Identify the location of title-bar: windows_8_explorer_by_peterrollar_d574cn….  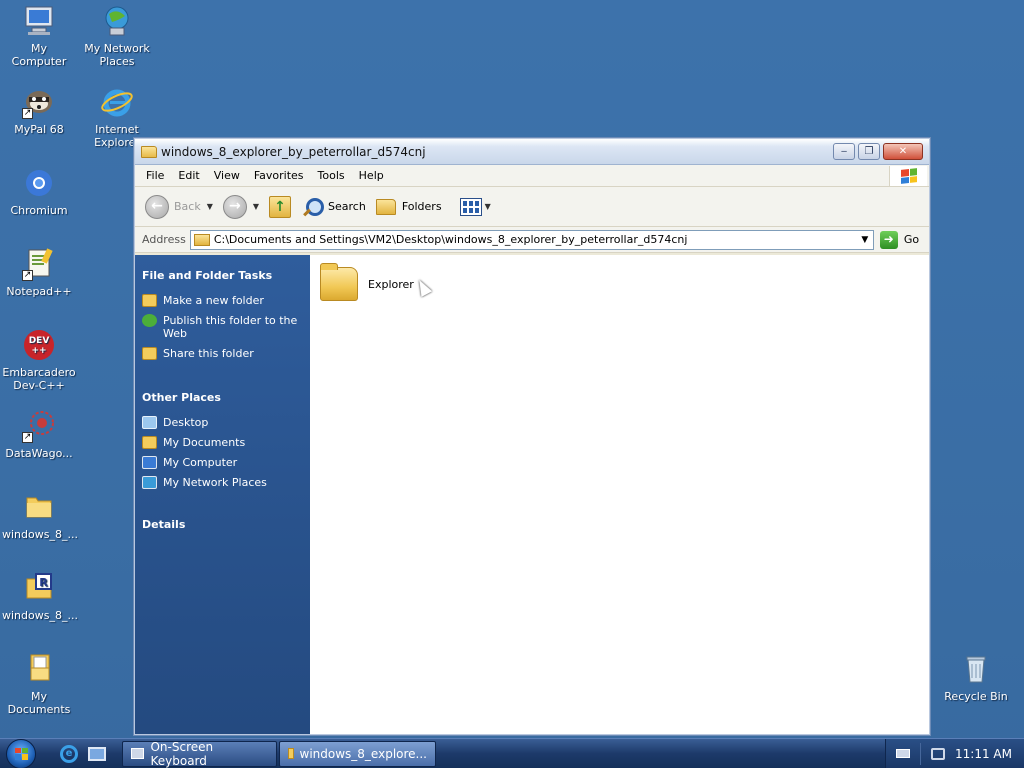
(532, 152).